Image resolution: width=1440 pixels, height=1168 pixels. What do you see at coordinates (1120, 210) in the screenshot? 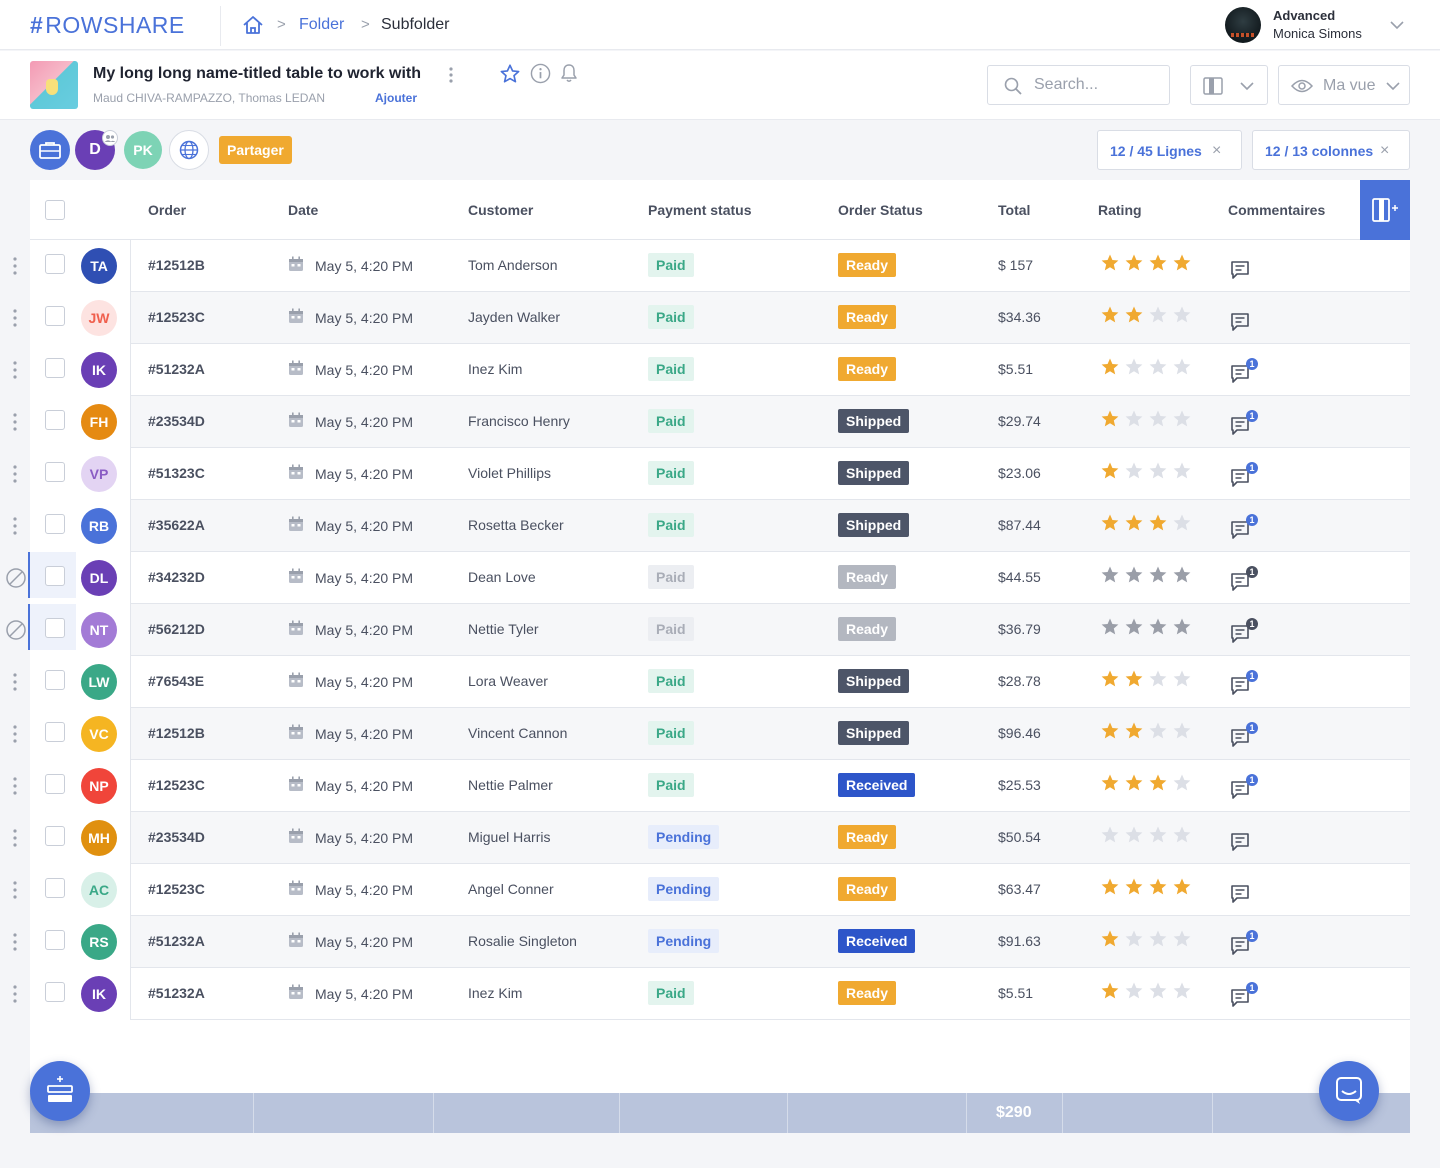
I see `column-header-rating: Rating` at bounding box center [1120, 210].